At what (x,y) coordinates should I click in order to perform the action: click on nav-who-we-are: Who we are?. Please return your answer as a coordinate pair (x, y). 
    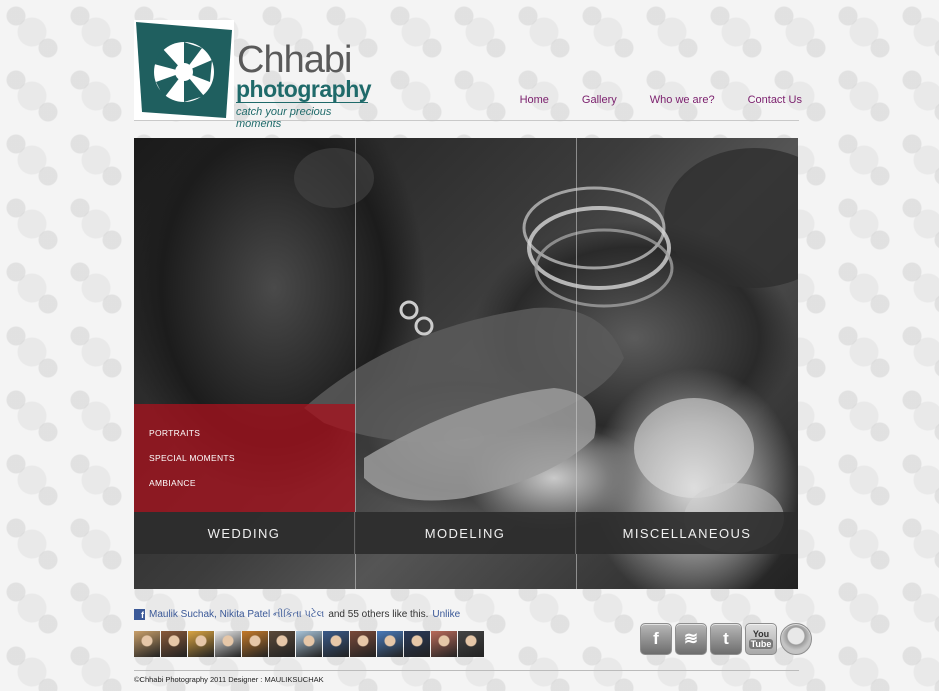
    Looking at the image, I should click on (682, 100).